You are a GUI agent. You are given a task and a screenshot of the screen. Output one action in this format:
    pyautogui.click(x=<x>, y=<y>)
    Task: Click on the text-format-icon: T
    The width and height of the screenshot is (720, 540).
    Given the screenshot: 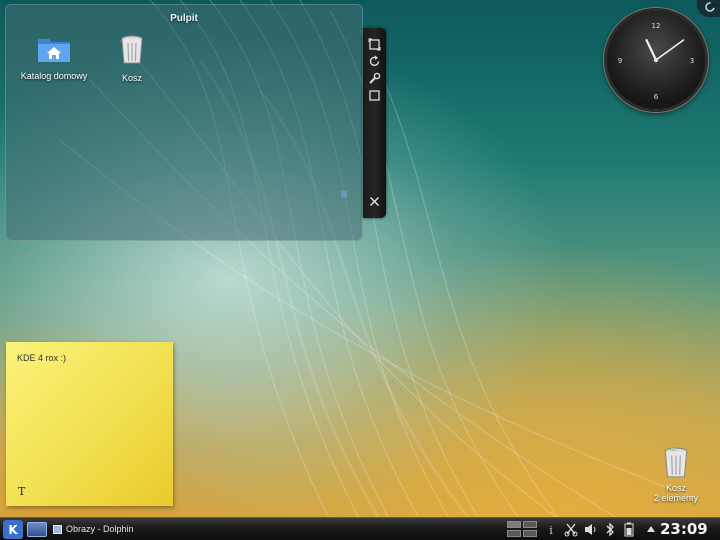 What is the action you would take?
    pyautogui.click(x=21, y=491)
    